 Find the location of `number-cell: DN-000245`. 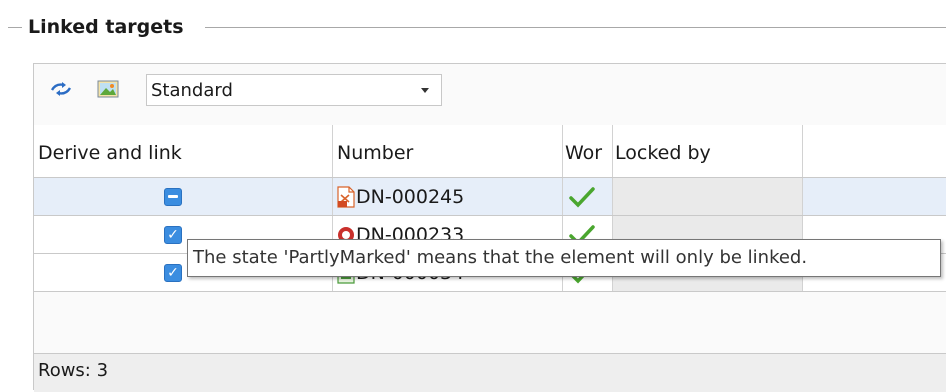

number-cell: DN-000245 is located at coordinates (448, 196).